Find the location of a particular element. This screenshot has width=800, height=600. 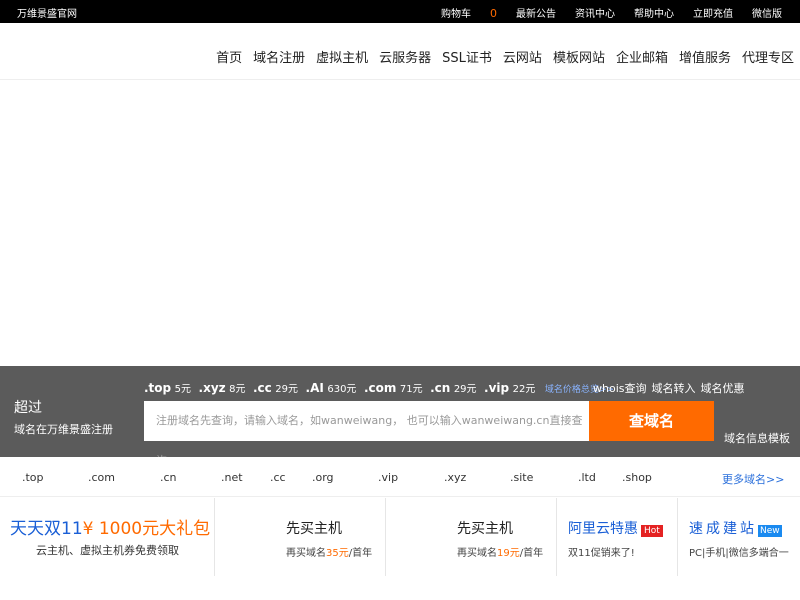

promo-subtitle: 再买域名19元/首年 is located at coordinates (500, 551).